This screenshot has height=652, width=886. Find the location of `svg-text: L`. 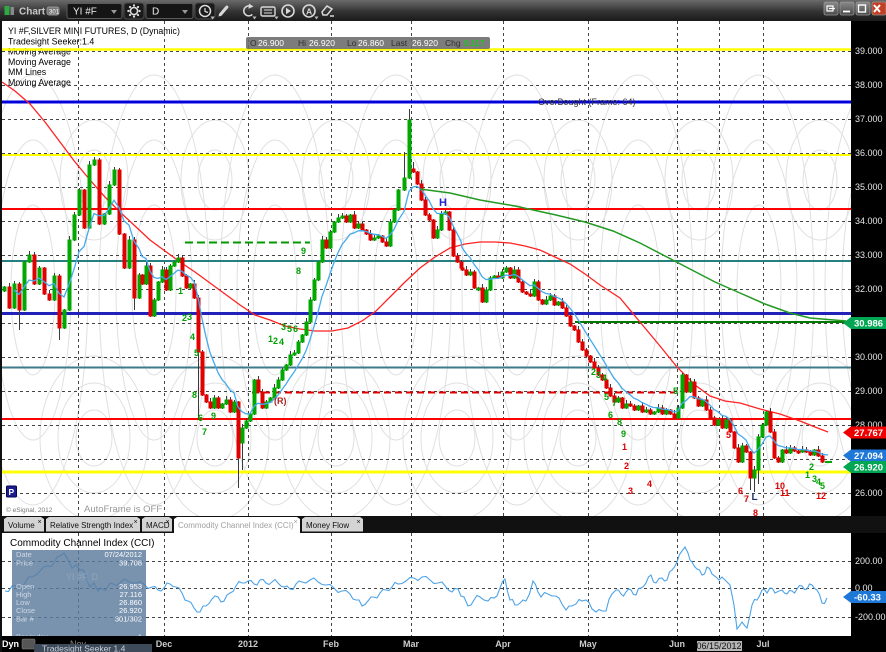

svg-text: L is located at coordinates (755, 497).